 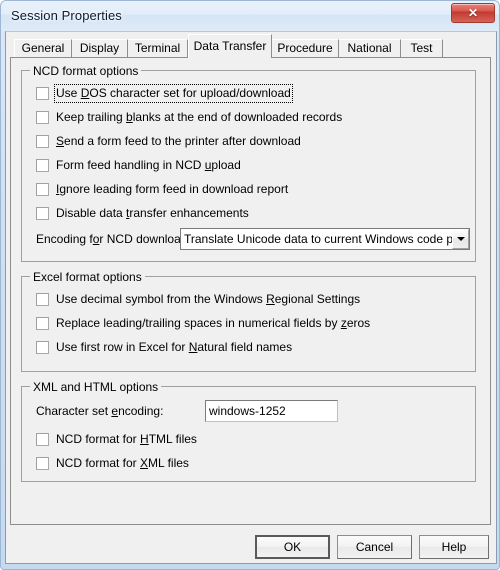 I want to click on group-title-ncd: NCD format options, so click(x=86, y=71).